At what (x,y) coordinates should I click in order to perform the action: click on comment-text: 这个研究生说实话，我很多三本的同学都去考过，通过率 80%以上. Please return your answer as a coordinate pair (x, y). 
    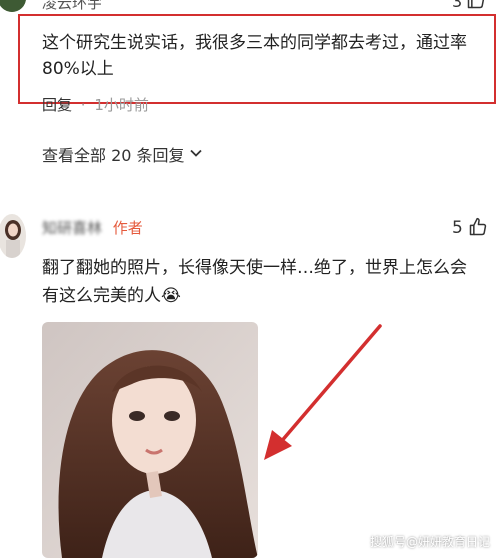
    Looking at the image, I should click on (254, 56).